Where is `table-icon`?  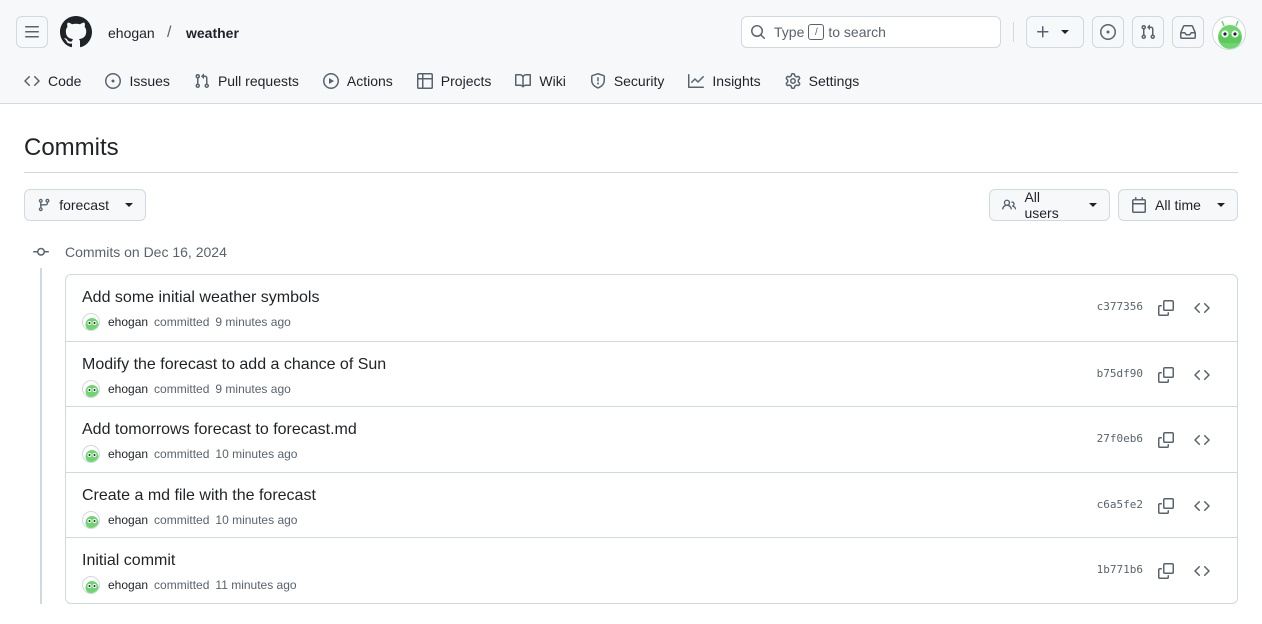
table-icon is located at coordinates (424, 81).